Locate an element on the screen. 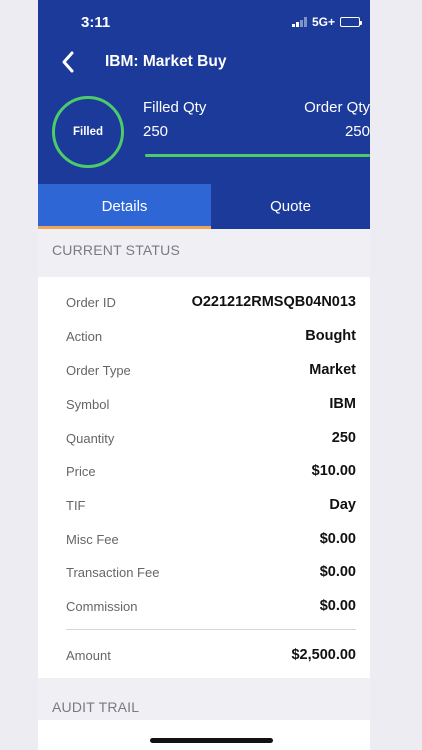 This screenshot has width=422, height=750. detail-value: O221212RMSQB04N013 is located at coordinates (273, 302).